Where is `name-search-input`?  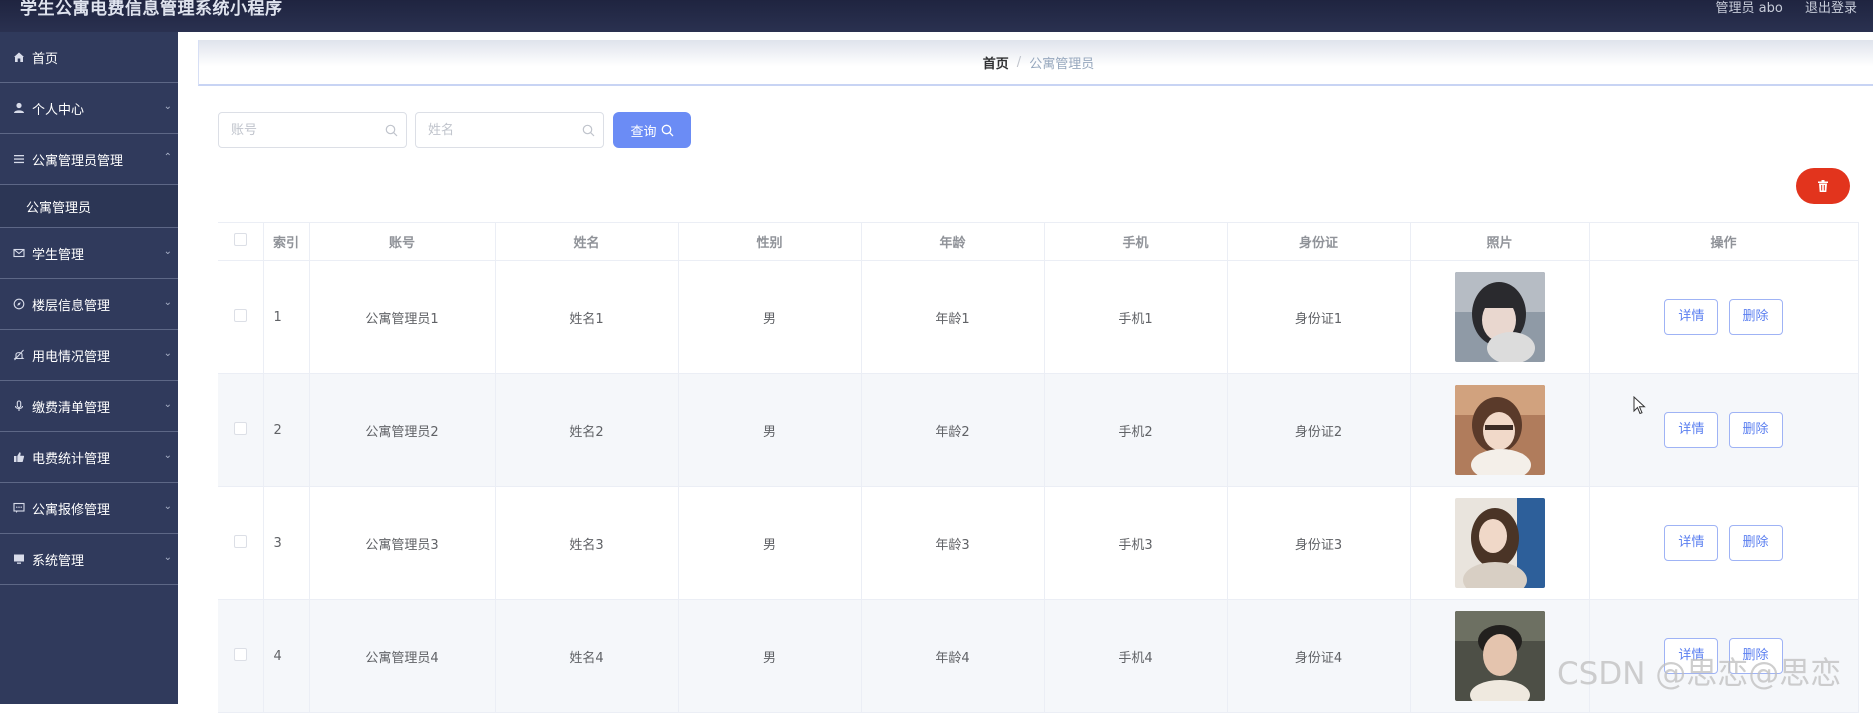
name-search-input is located at coordinates (503, 130).